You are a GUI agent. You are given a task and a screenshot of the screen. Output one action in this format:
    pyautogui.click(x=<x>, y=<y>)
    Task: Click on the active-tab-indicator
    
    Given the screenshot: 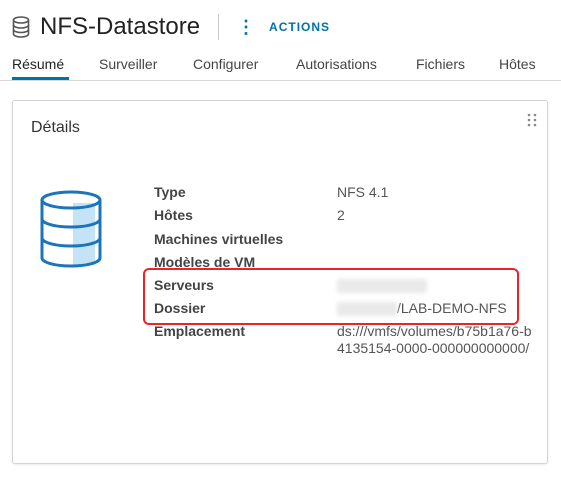 What is the action you would take?
    pyautogui.click(x=40, y=78)
    